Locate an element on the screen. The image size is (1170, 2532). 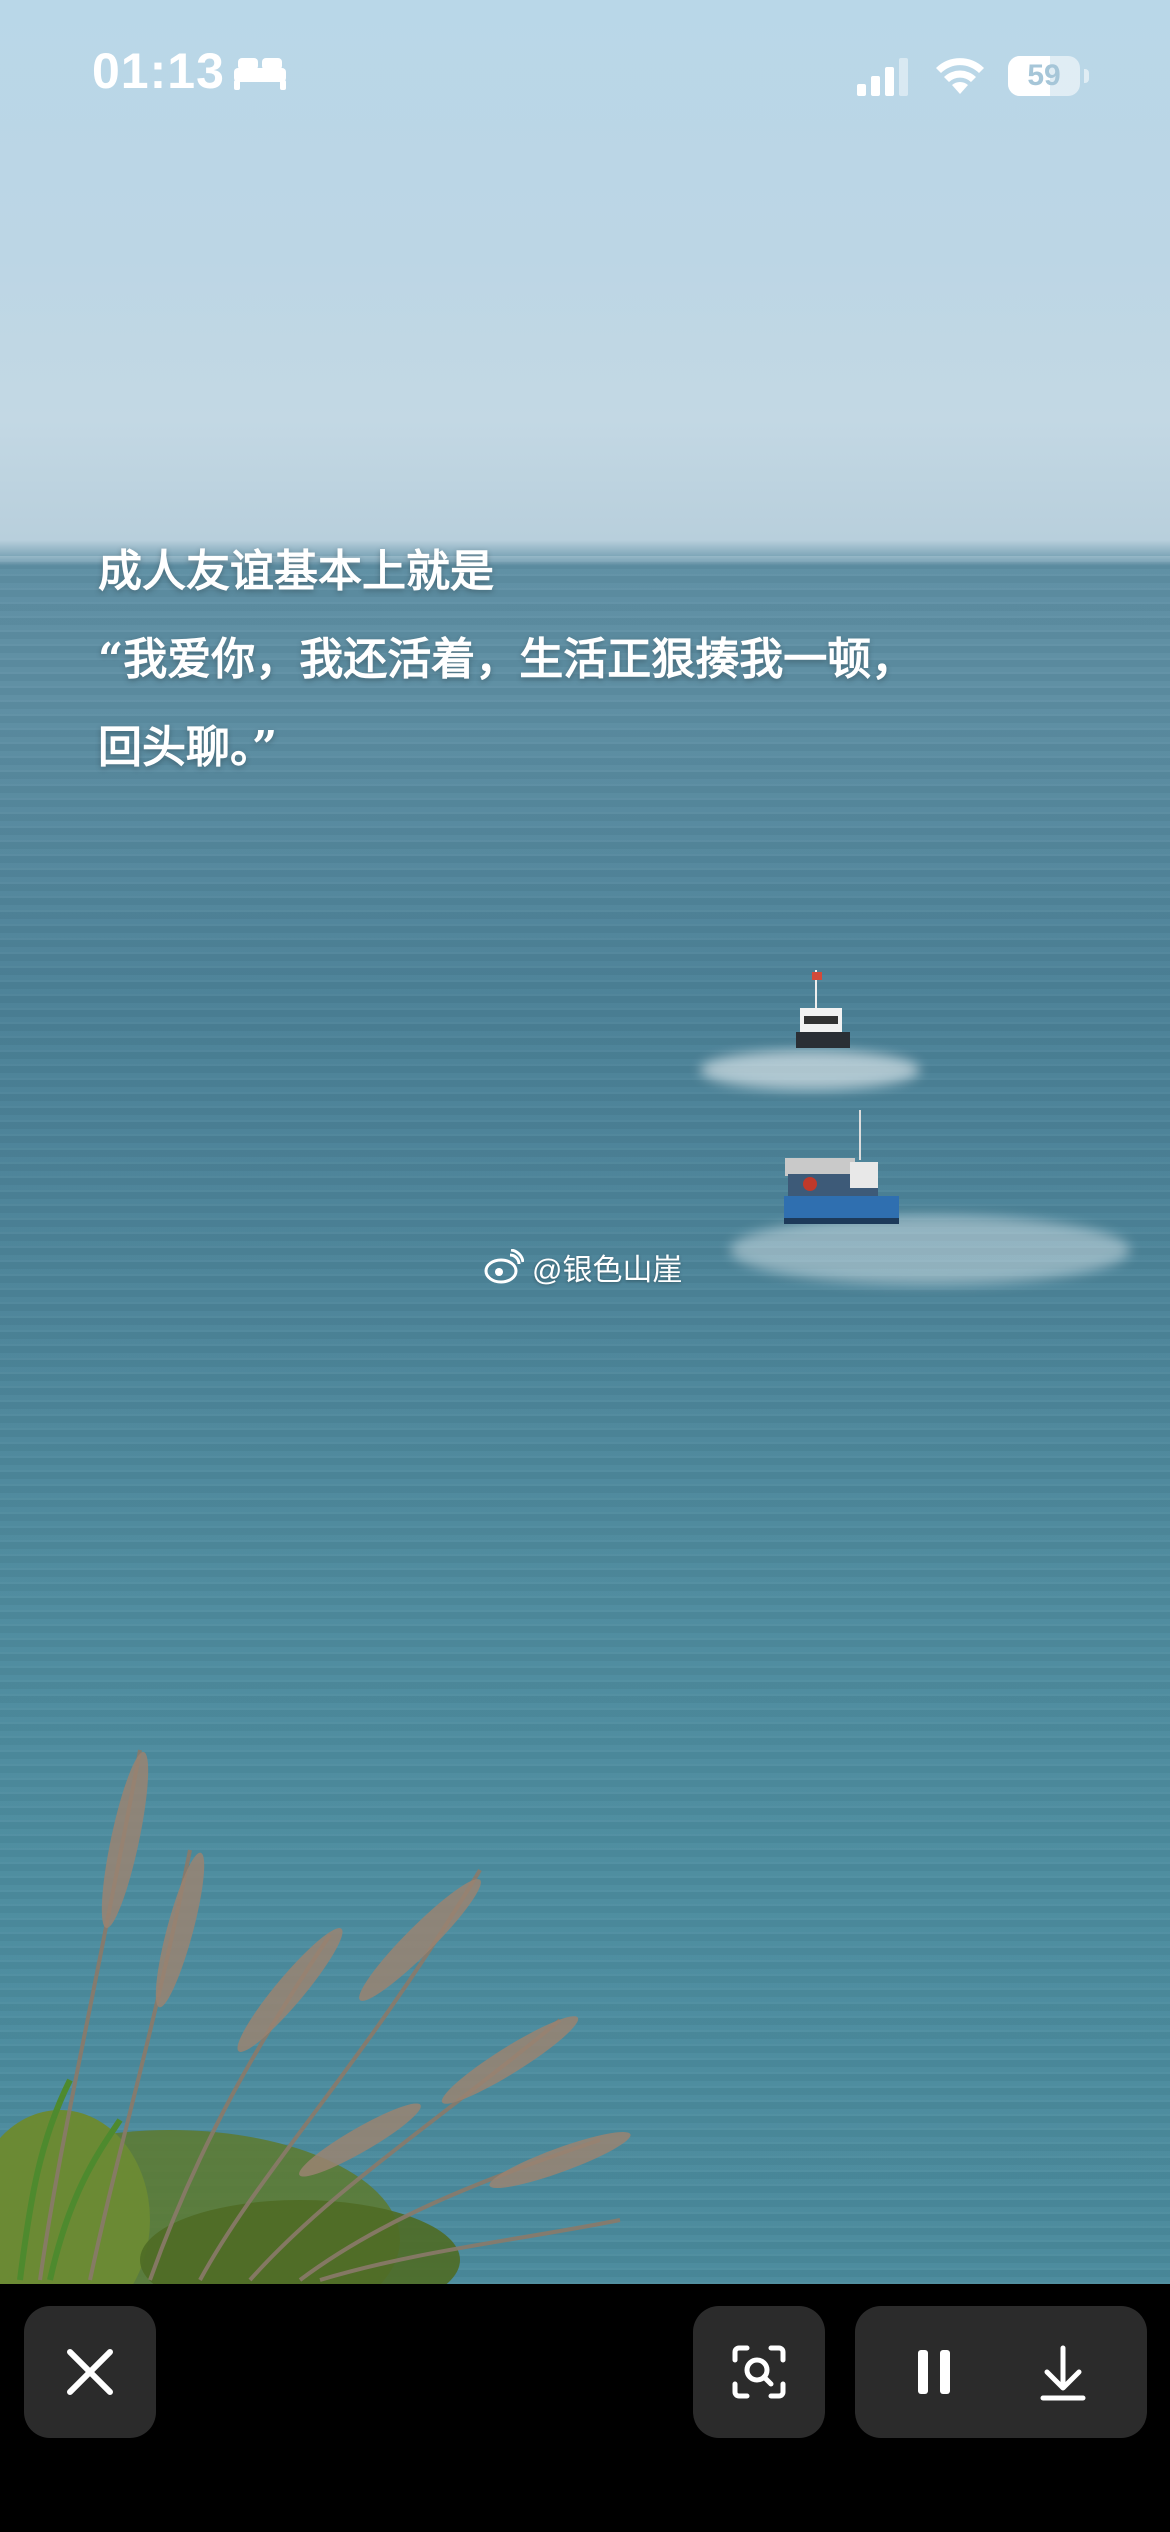
watermark: @银色山崖 is located at coordinates (583, 1267).